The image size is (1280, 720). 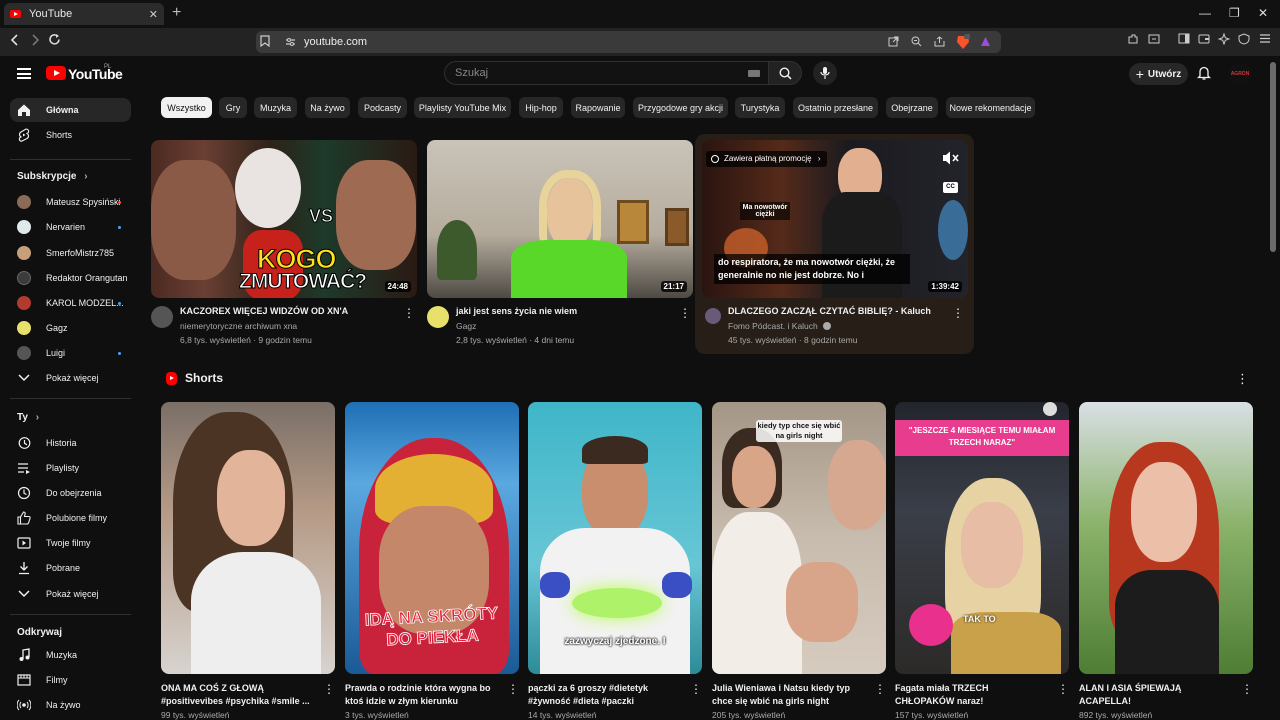 What do you see at coordinates (785, 73) in the screenshot?
I see `search-button` at bounding box center [785, 73].